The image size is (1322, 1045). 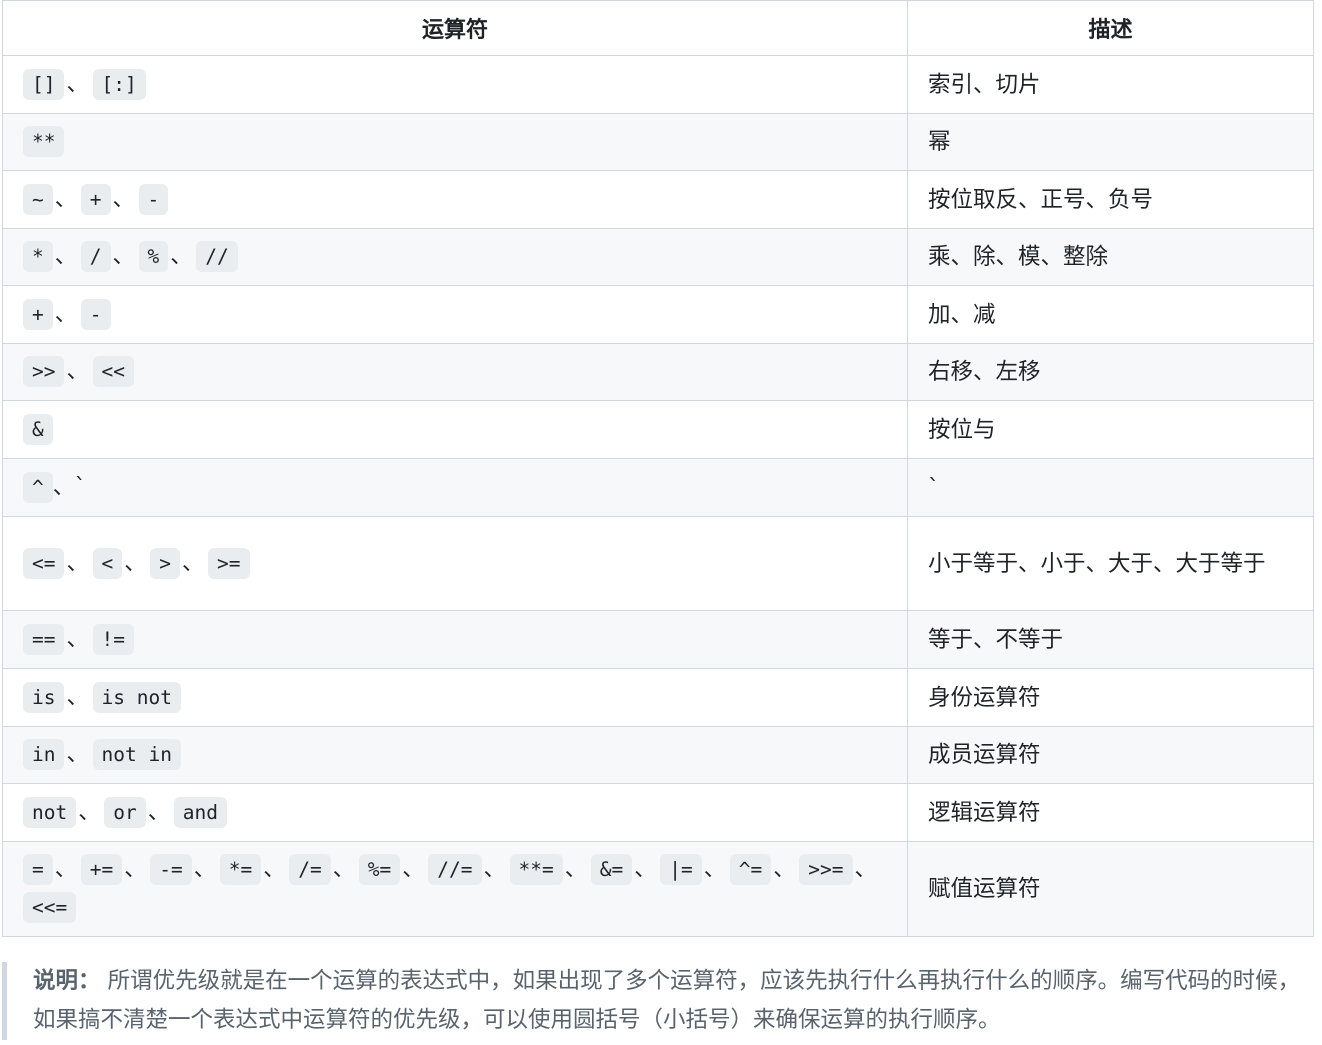 I want to click on operator-code: ^=, so click(x=750, y=869).